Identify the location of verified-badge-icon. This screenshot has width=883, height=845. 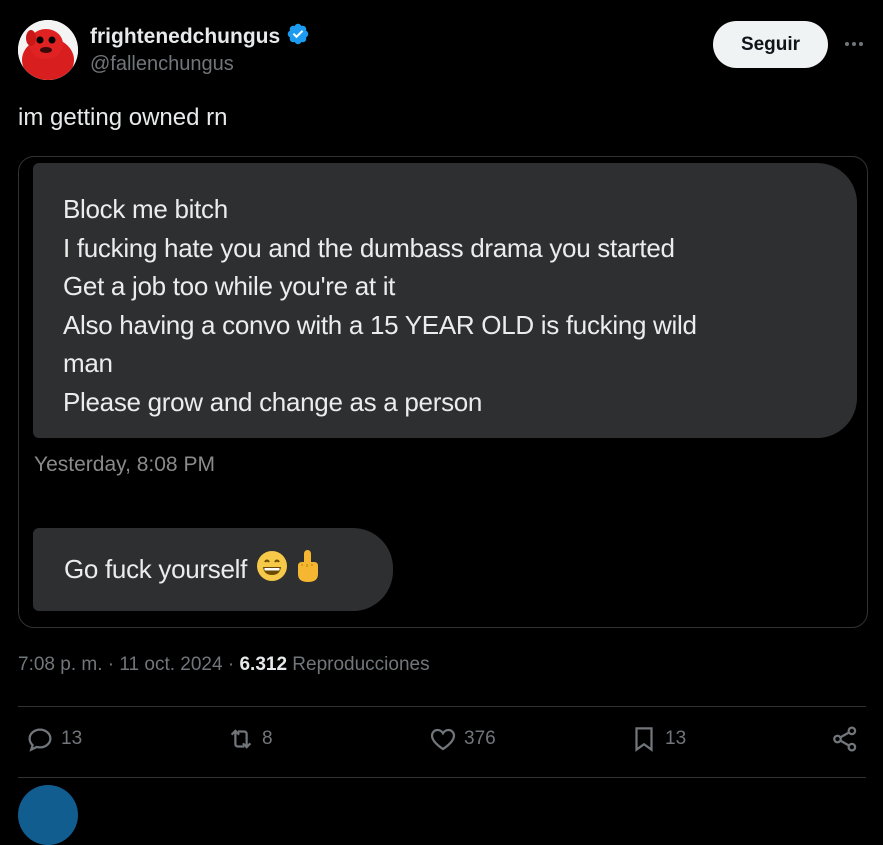
(298, 36).